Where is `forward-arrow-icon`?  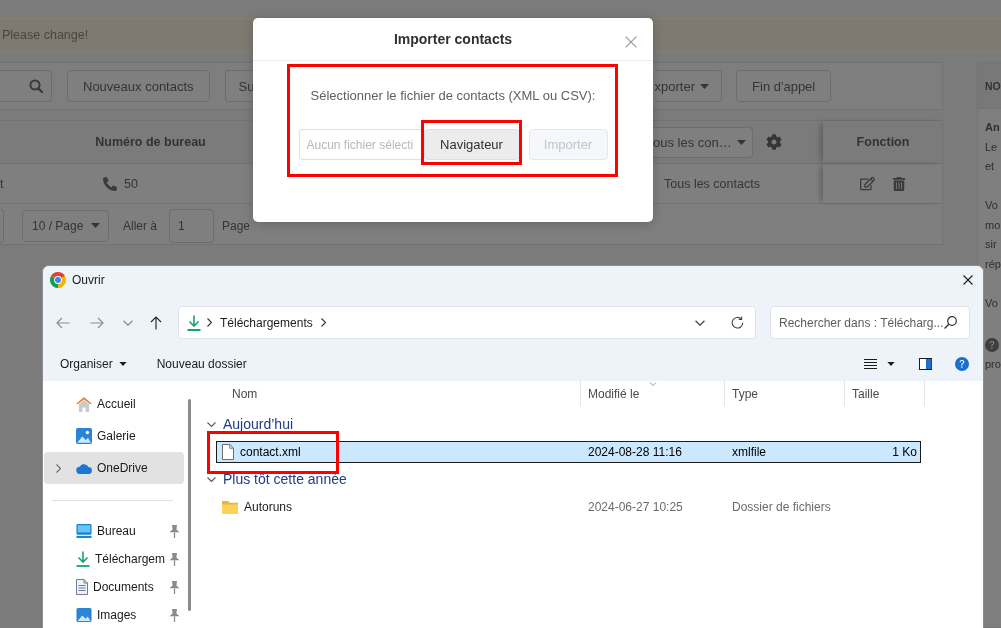
forward-arrow-icon is located at coordinates (97, 322).